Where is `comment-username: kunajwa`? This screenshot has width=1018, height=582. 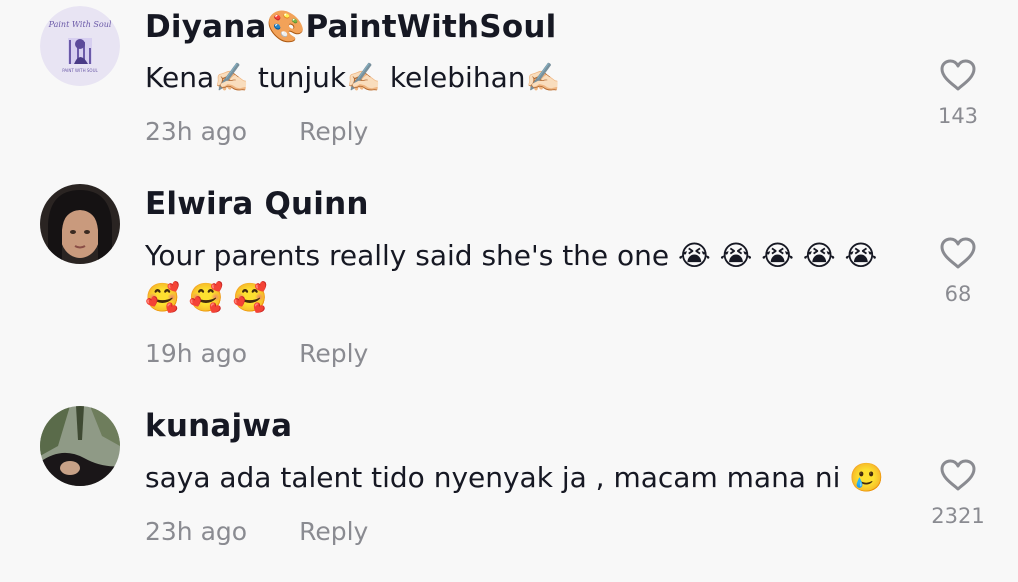
comment-username: kunajwa is located at coordinates (218, 426).